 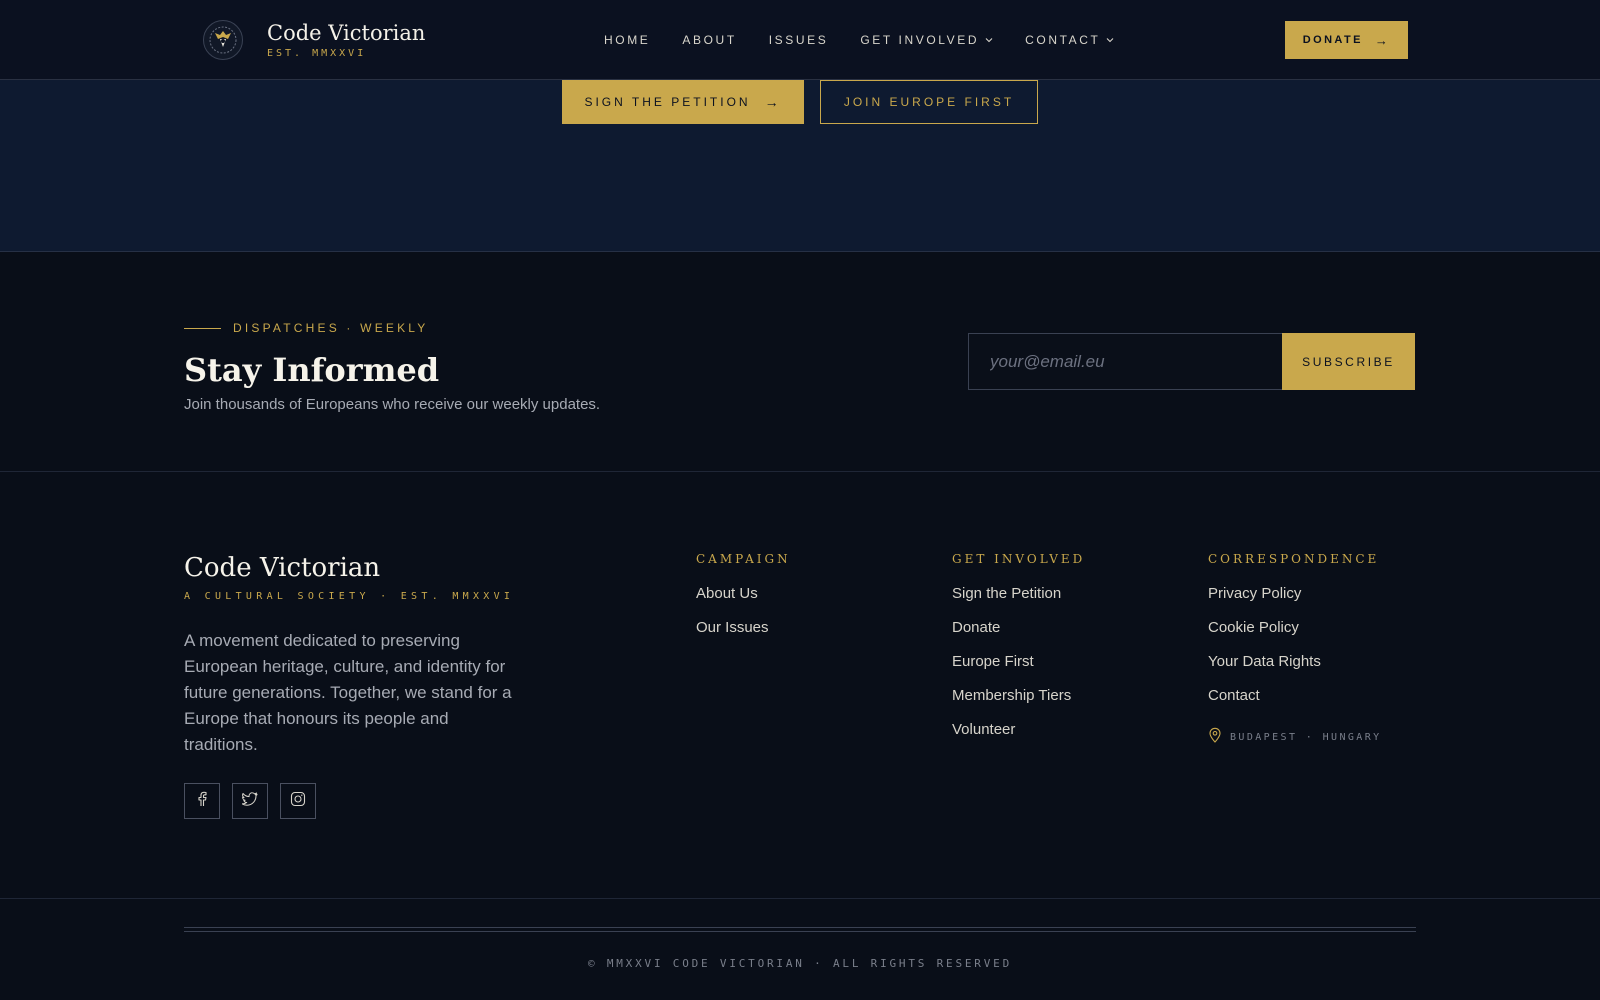 I want to click on footer-link-contact: Contact, so click(x=1295, y=704).